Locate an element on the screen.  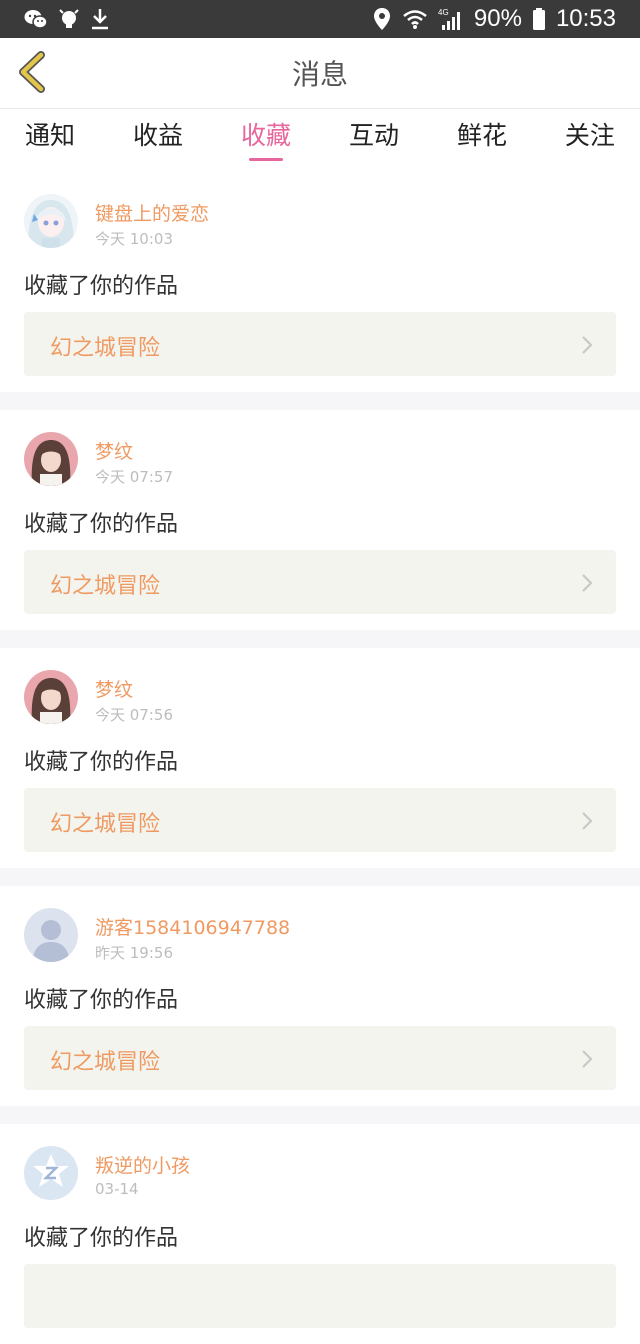
category-tabs: 通知 收益 收藏 互动 鲜花 关注 is located at coordinates (320, 139).